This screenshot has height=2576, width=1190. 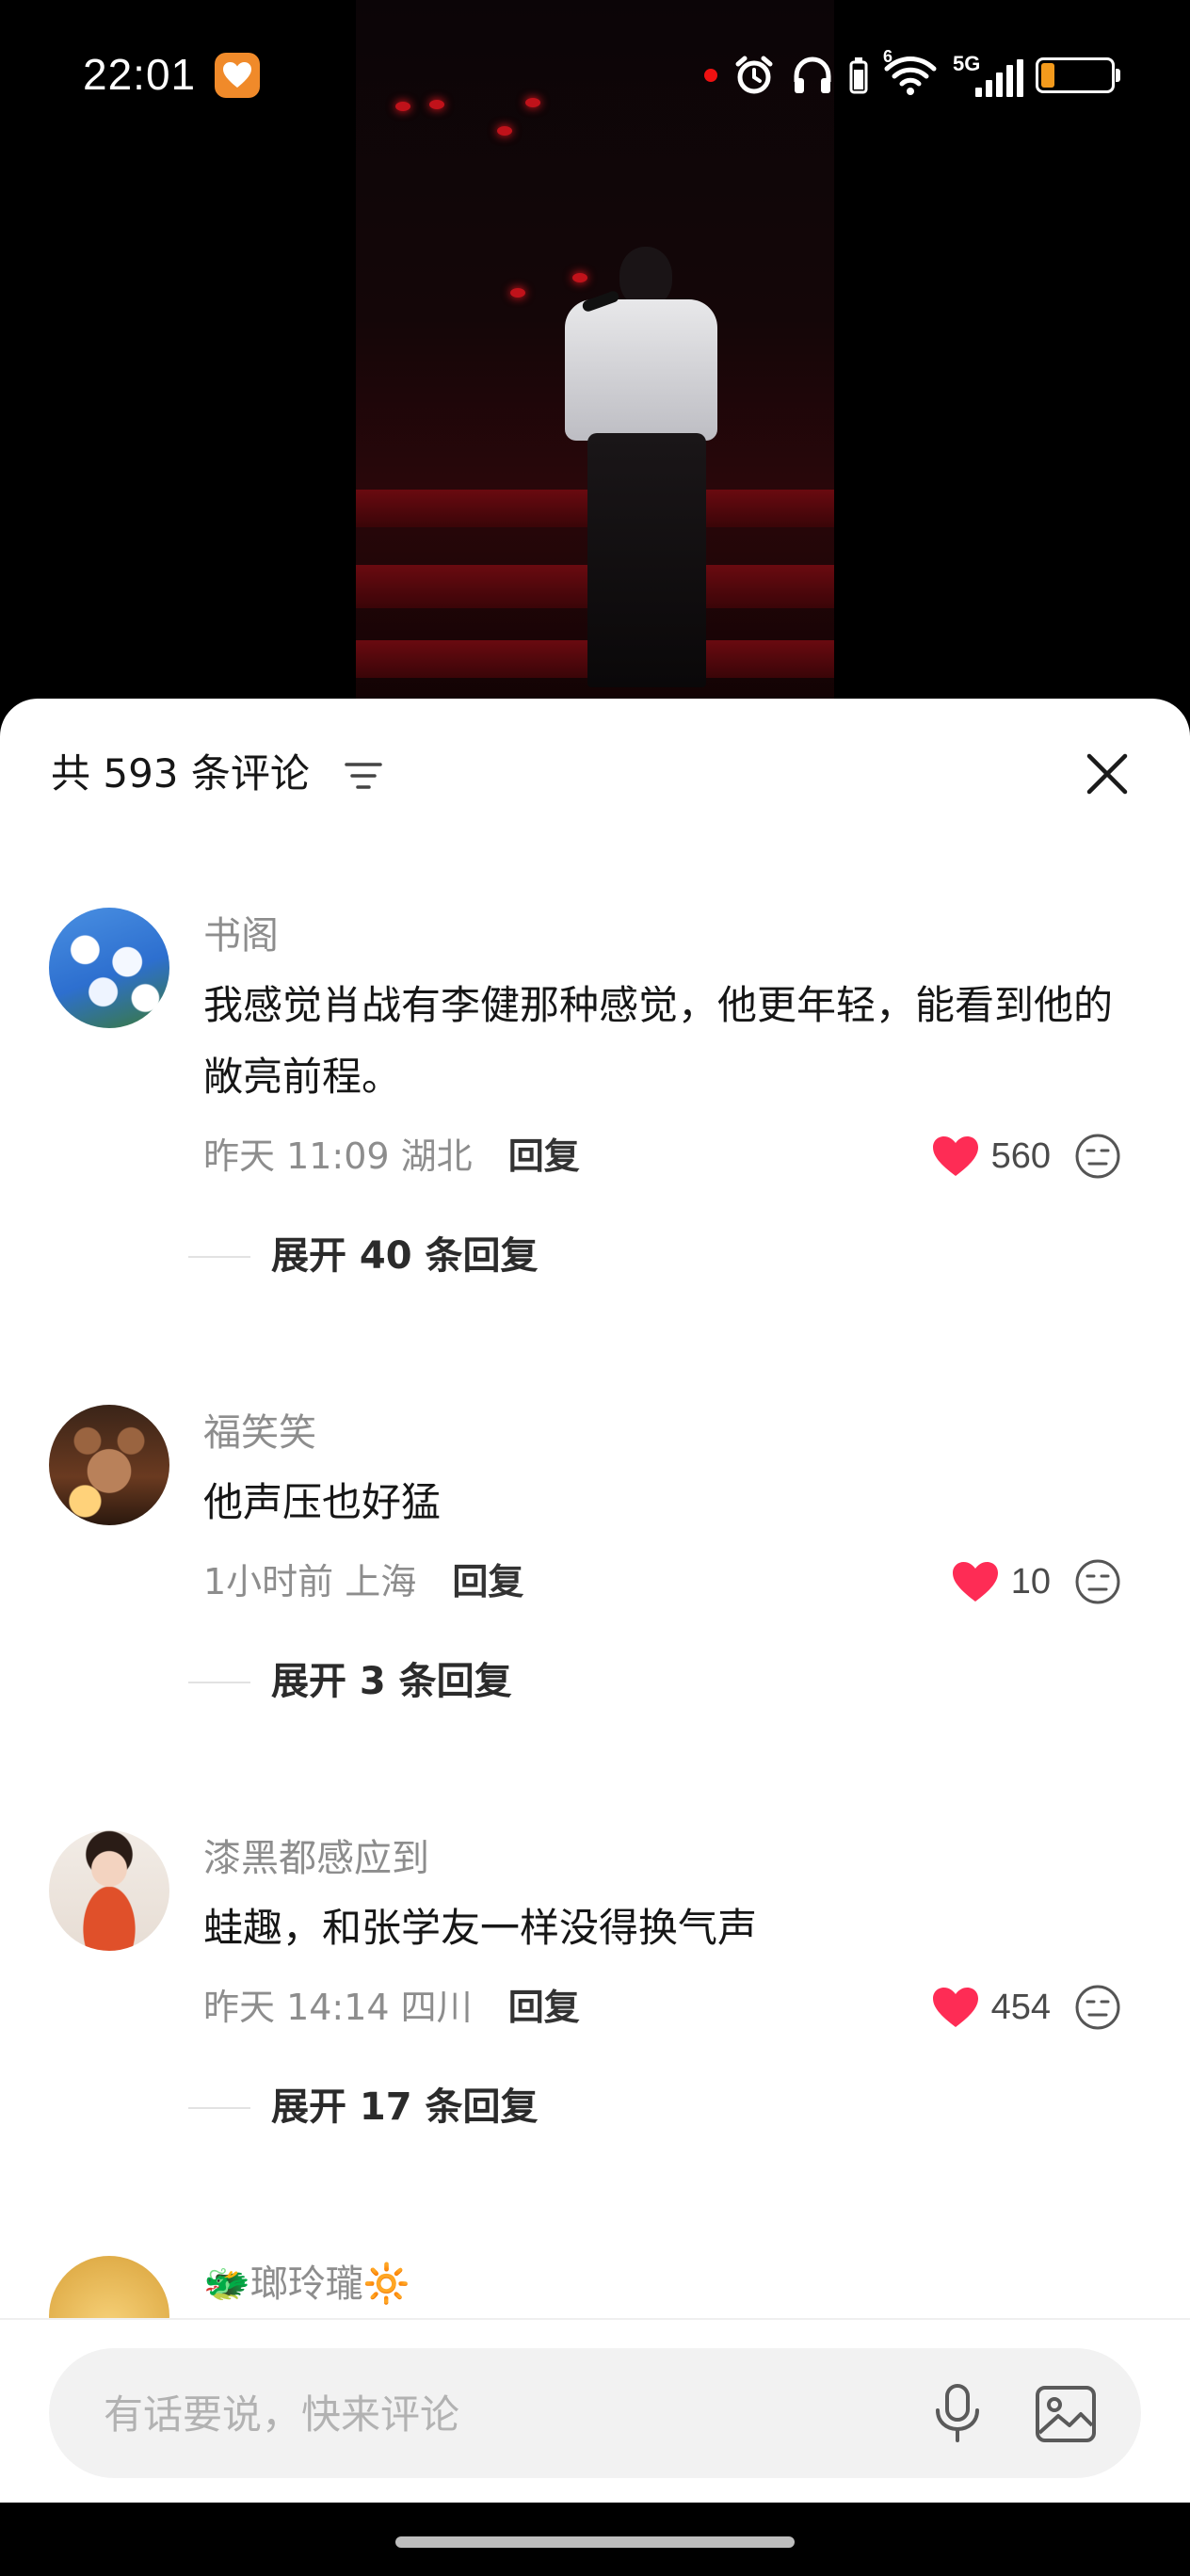 What do you see at coordinates (910, 72) in the screenshot?
I see `wifi-icon: 6` at bounding box center [910, 72].